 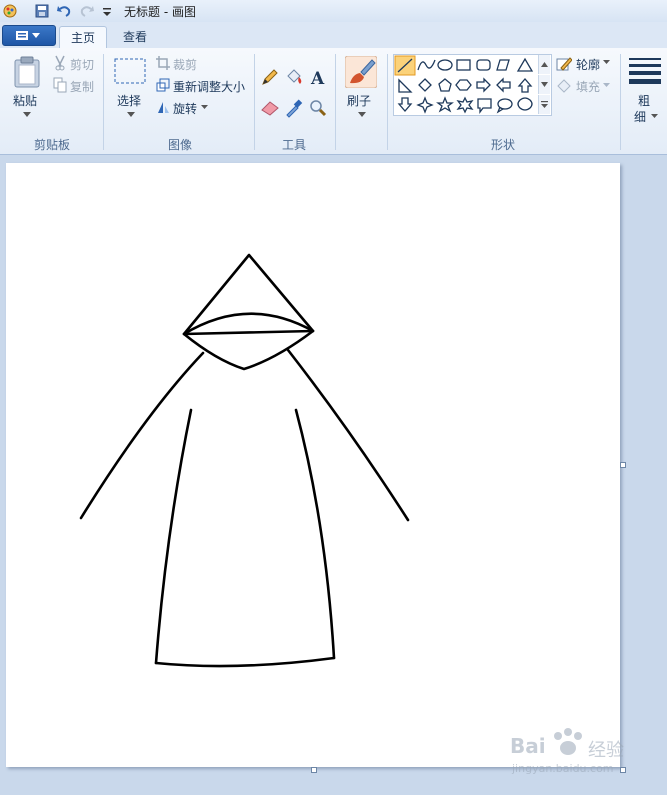 What do you see at coordinates (107, 11) in the screenshot?
I see `customize-toolbar-icon` at bounding box center [107, 11].